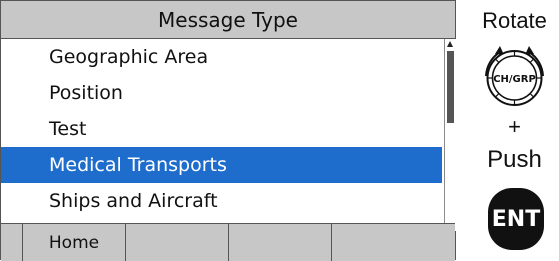 Image resolution: width=559 pixels, height=261 pixels. I want to click on scroll-thumb, so click(450, 87).